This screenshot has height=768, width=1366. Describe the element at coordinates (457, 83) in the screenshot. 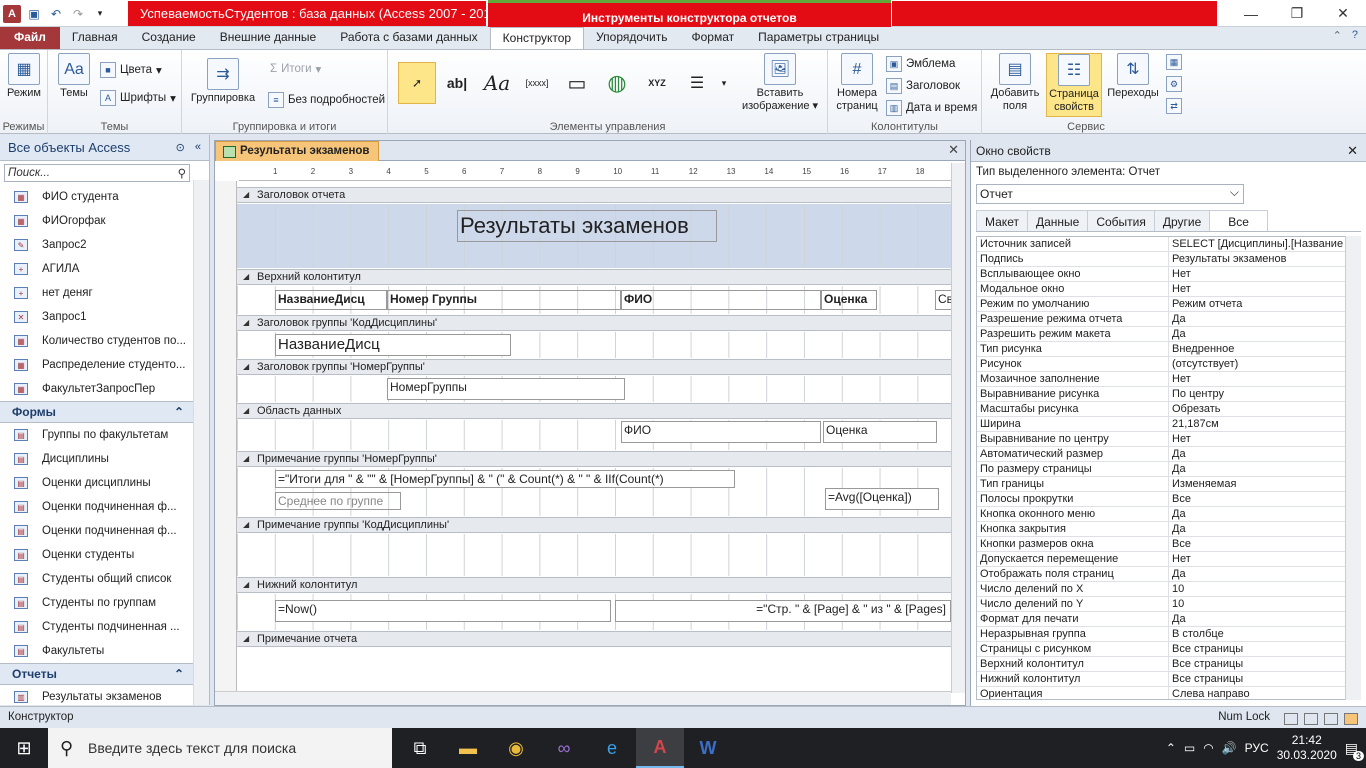

I see `textbox-control-icon: ab|` at that location.